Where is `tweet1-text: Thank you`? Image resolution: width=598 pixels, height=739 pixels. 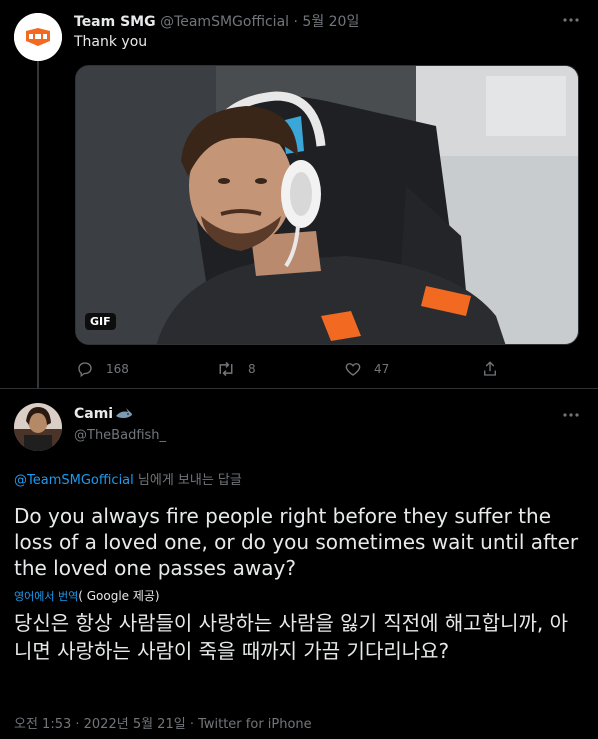 tweet1-text: Thank you is located at coordinates (111, 42).